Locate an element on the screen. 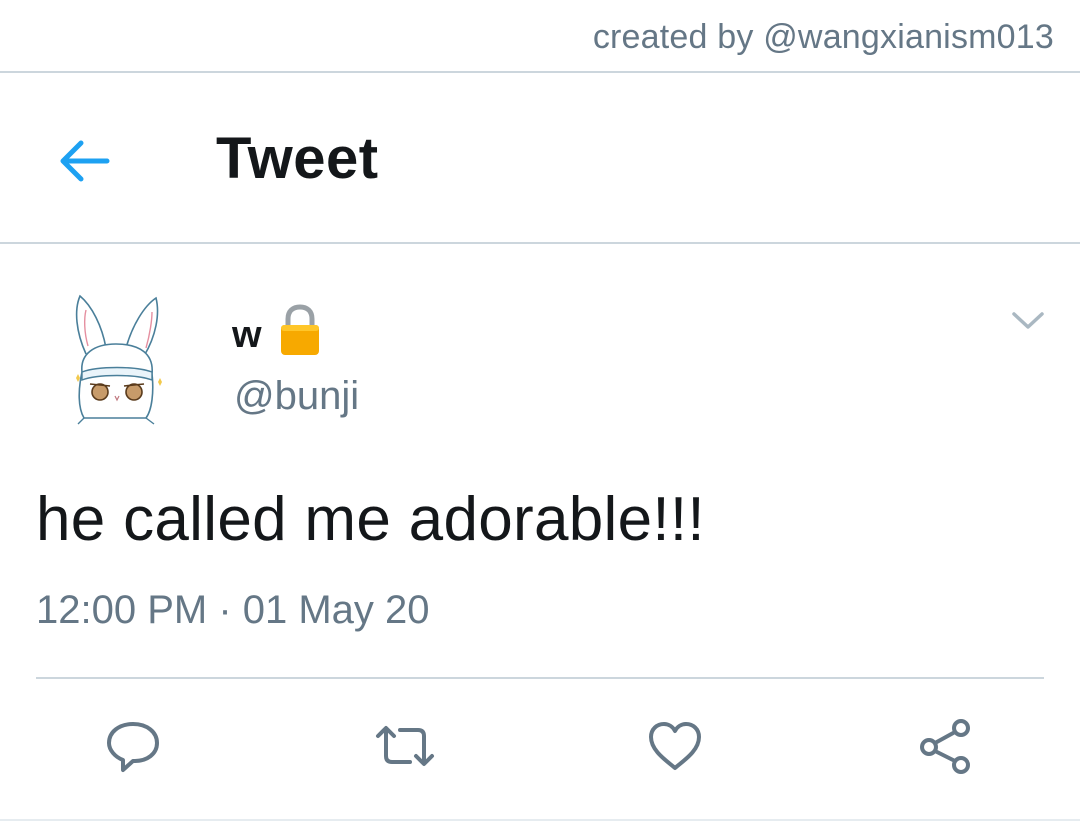  retweet-button is located at coordinates (405, 746).